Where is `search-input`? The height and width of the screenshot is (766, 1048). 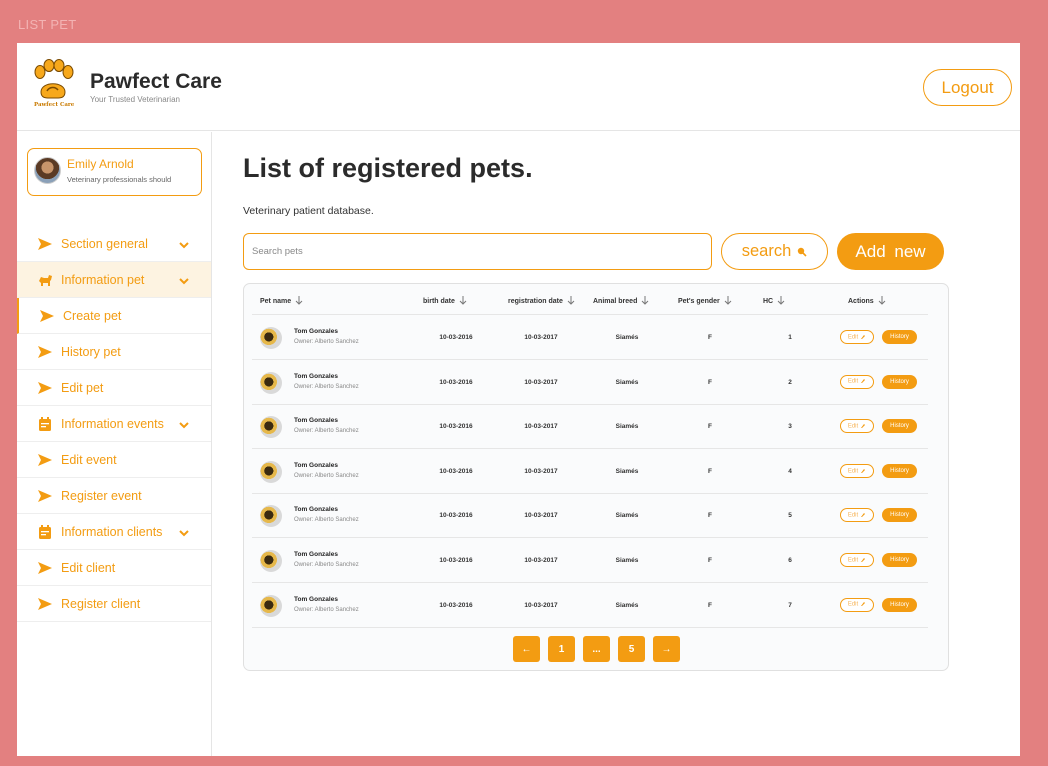
search-input is located at coordinates (477, 251).